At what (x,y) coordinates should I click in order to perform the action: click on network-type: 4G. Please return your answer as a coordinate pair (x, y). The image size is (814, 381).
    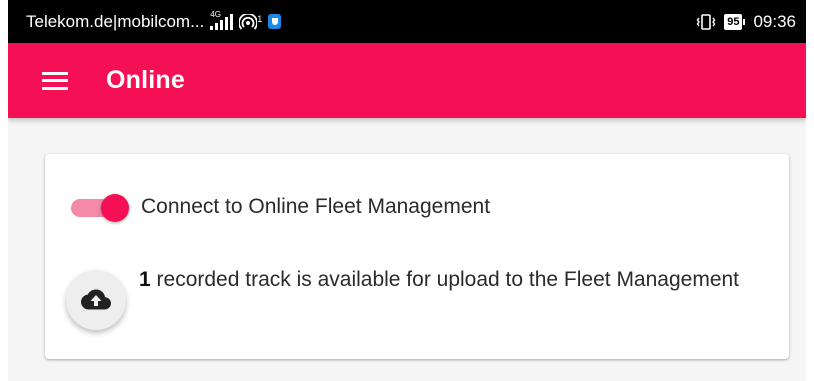
    Looking at the image, I should click on (215, 14).